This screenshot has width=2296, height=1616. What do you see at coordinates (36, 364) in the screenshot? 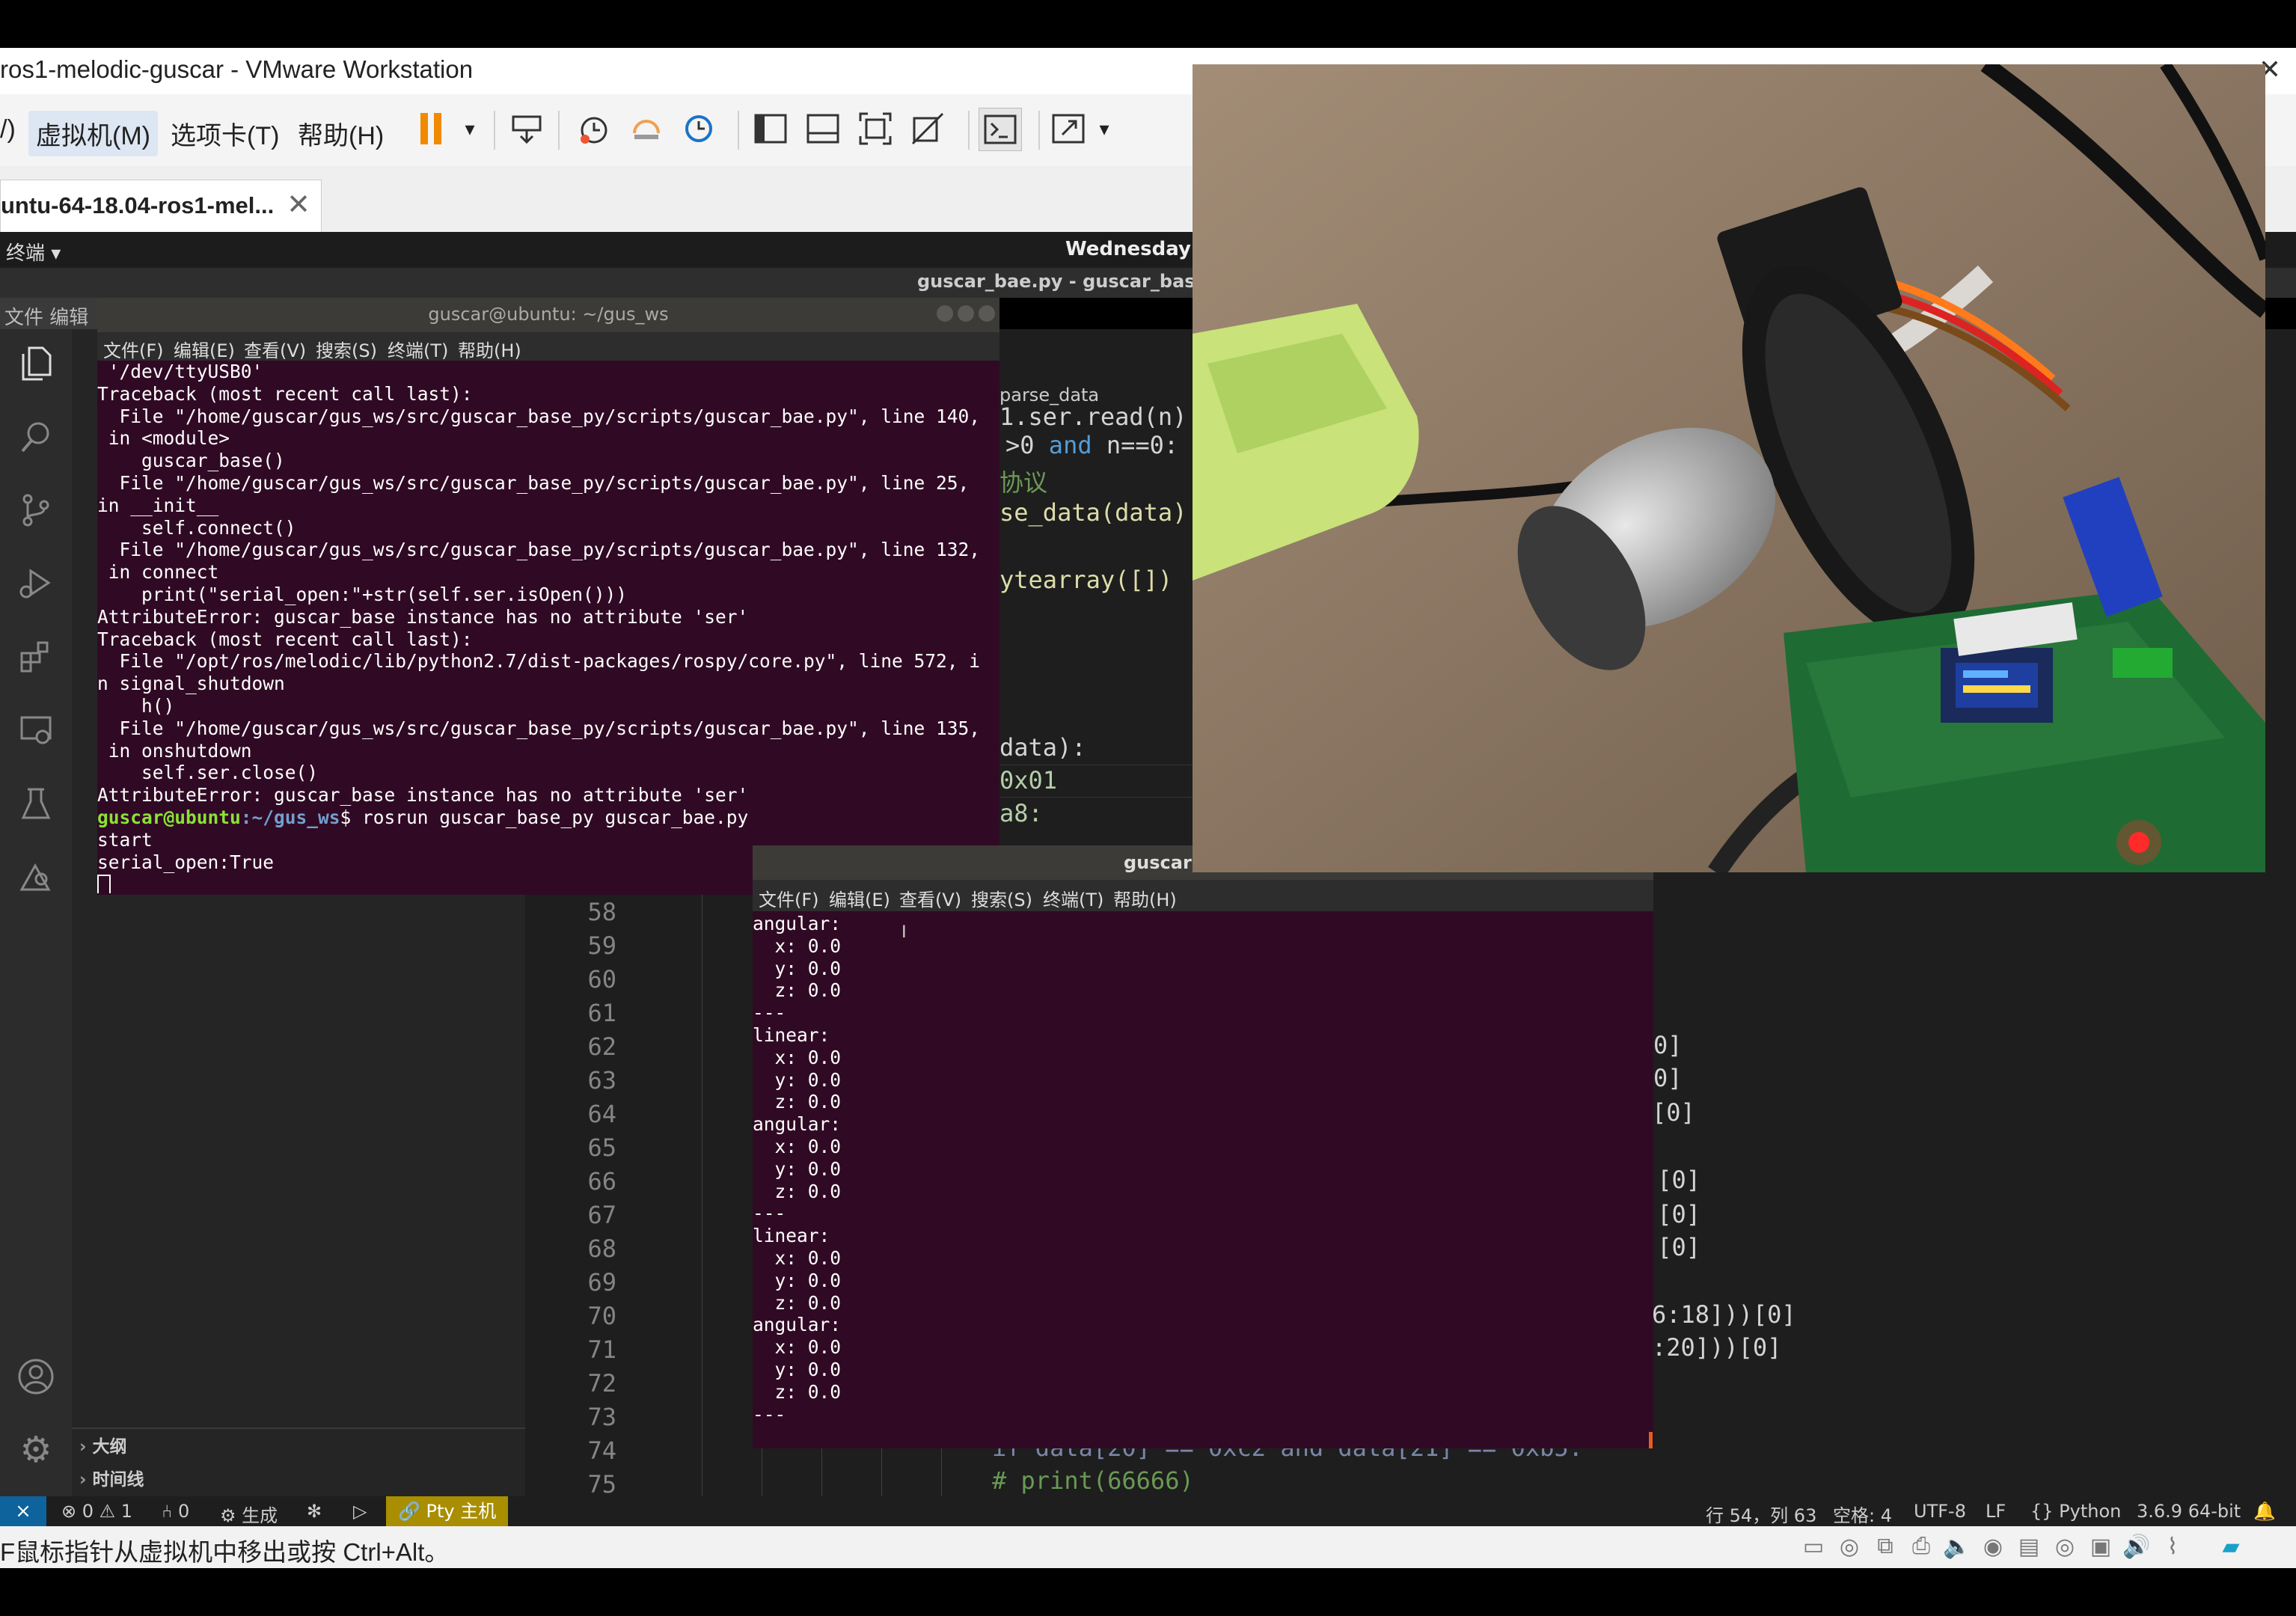
I see `explorer-icon` at bounding box center [36, 364].